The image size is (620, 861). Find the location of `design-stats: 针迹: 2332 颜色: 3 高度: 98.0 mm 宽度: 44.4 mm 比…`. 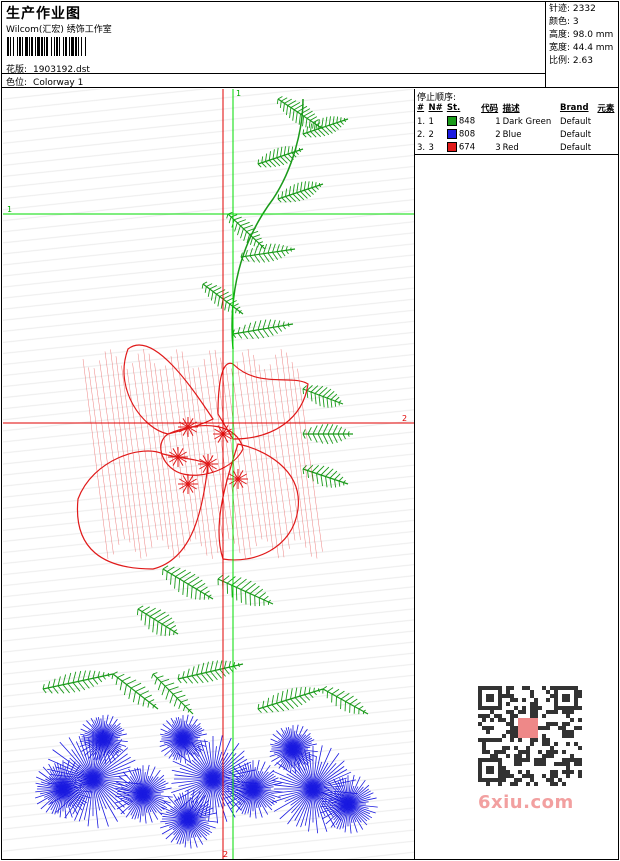

design-stats: 针迹: 2332 颜色: 3 高度: 98.0 mm 宽度: 44.4 mm 比… is located at coordinates (583, 35).